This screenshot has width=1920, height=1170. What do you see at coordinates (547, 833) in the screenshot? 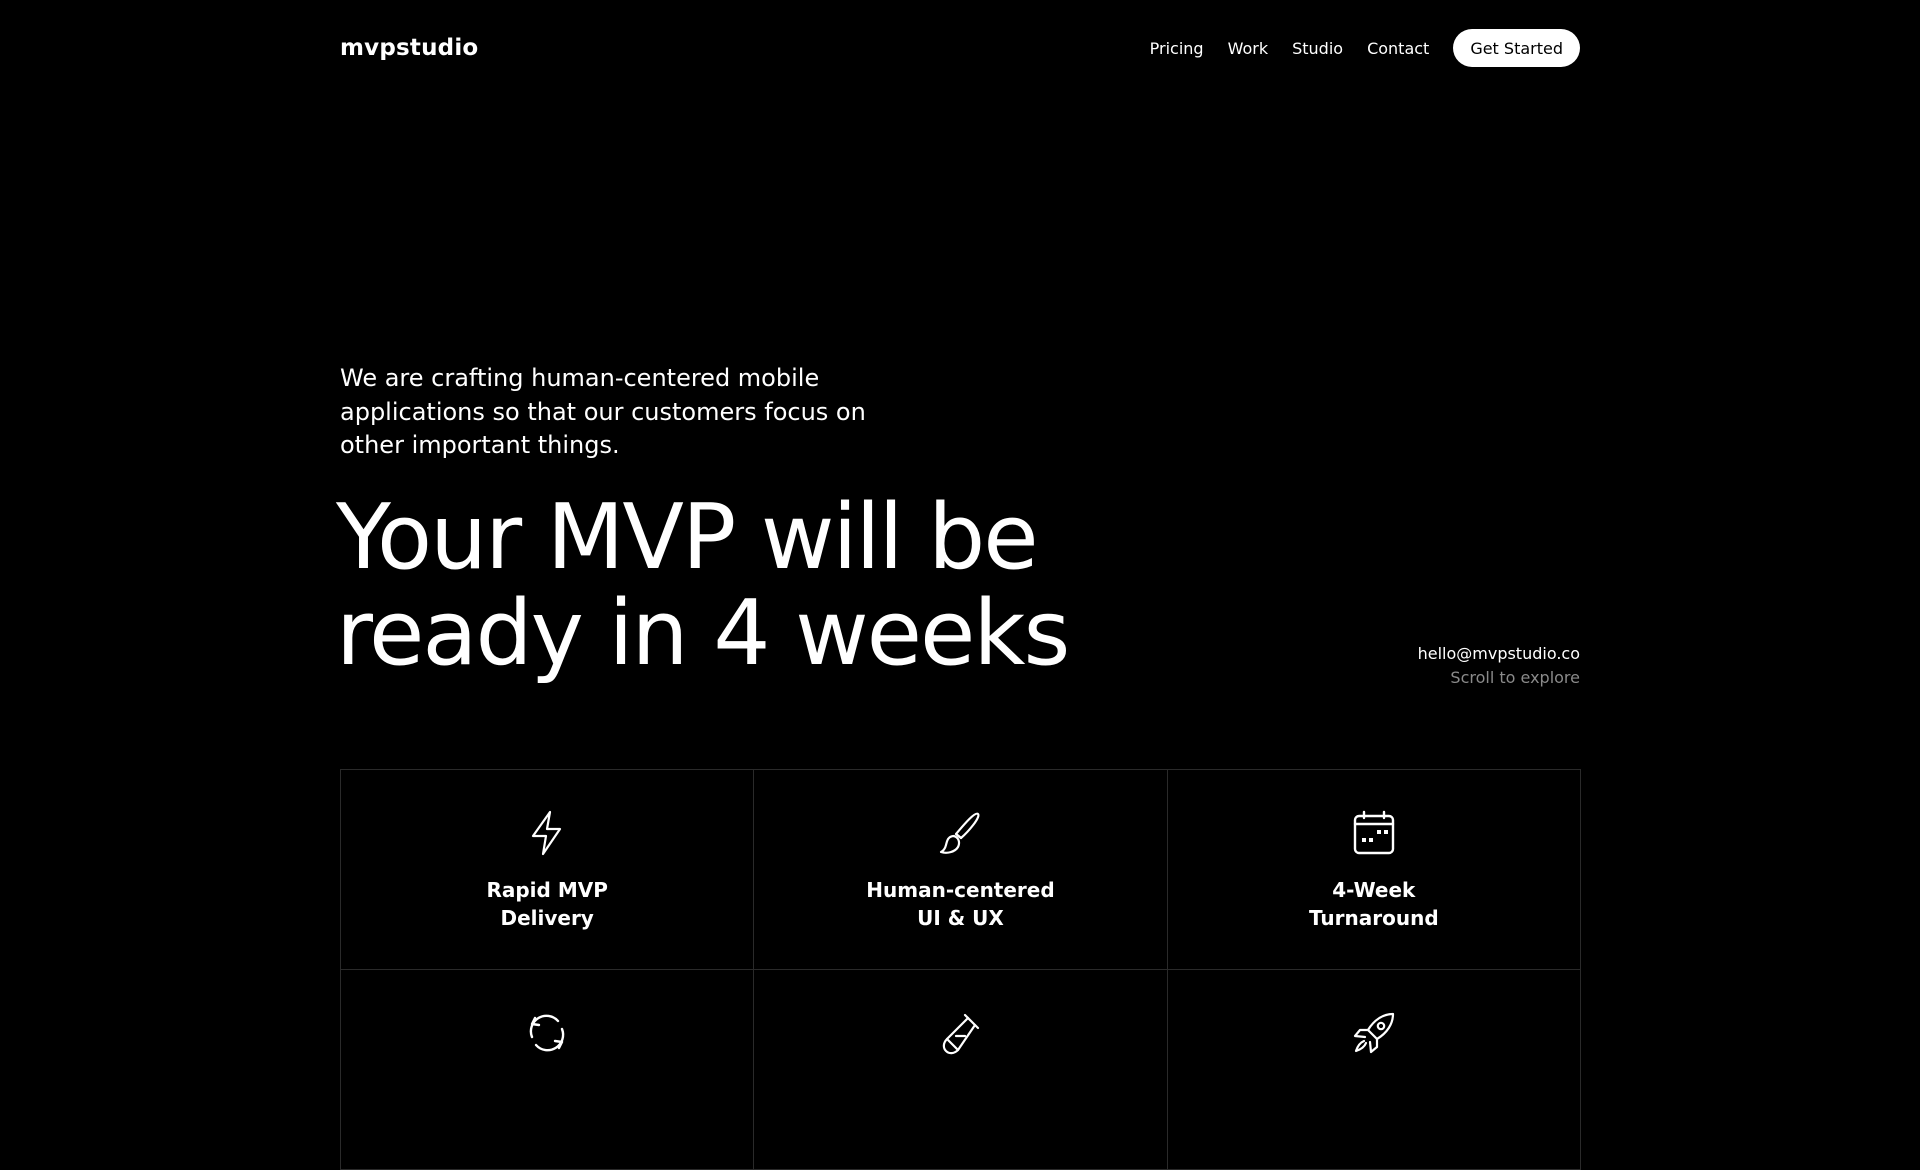
I see `lightning-icon` at bounding box center [547, 833].